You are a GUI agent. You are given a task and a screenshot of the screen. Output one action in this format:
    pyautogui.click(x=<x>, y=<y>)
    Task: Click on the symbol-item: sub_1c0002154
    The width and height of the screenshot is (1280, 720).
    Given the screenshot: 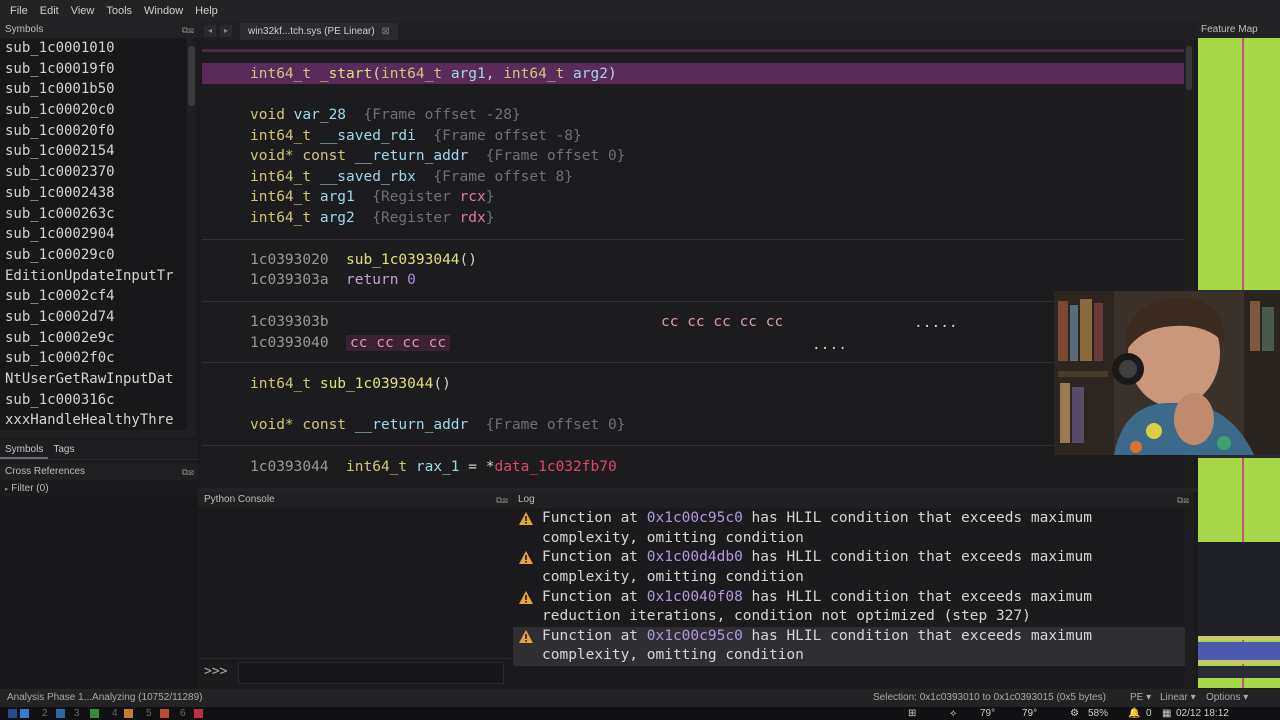 What is the action you would take?
    pyautogui.click(x=93, y=151)
    